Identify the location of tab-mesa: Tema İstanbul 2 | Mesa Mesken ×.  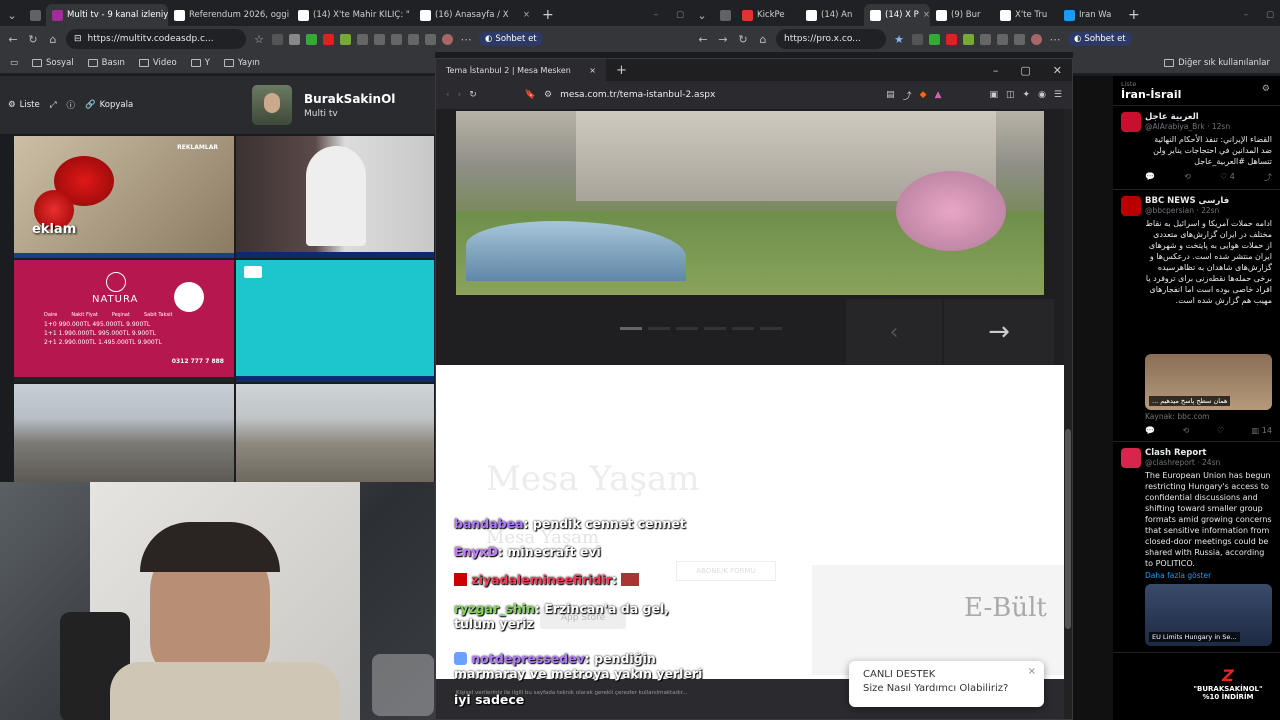
(521, 70).